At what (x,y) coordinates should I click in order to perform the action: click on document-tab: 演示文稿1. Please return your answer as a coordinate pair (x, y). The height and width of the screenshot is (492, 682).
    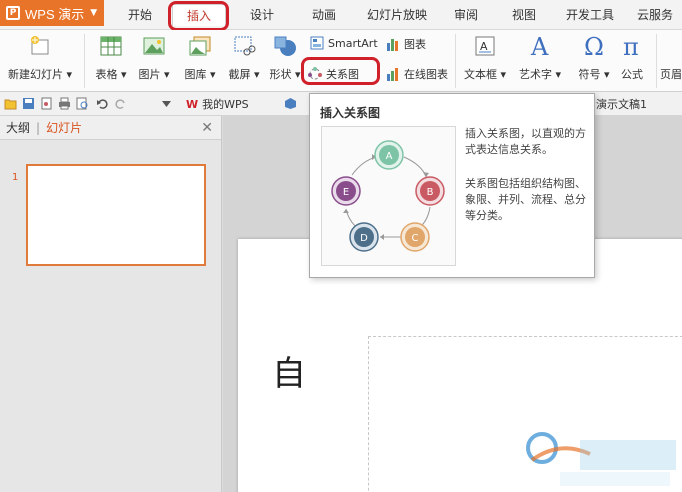
    Looking at the image, I should click on (621, 104).